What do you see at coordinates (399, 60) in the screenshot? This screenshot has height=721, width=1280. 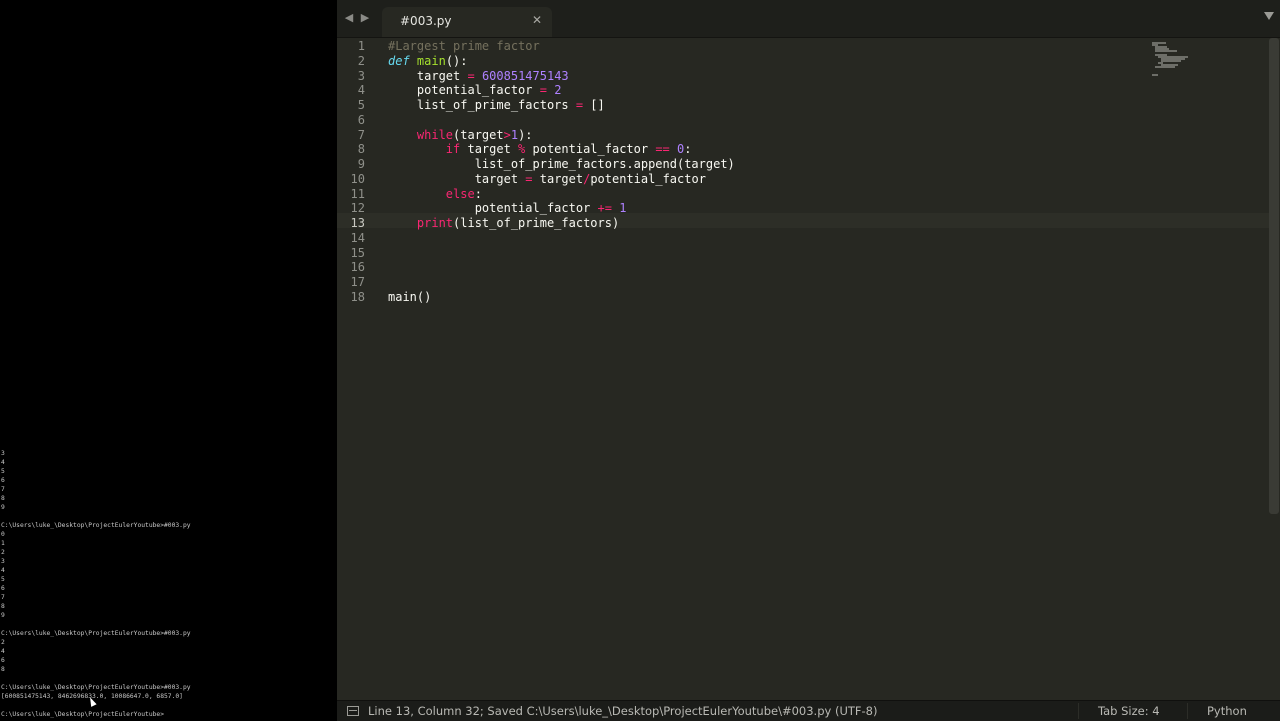 I see `code-token: def` at bounding box center [399, 60].